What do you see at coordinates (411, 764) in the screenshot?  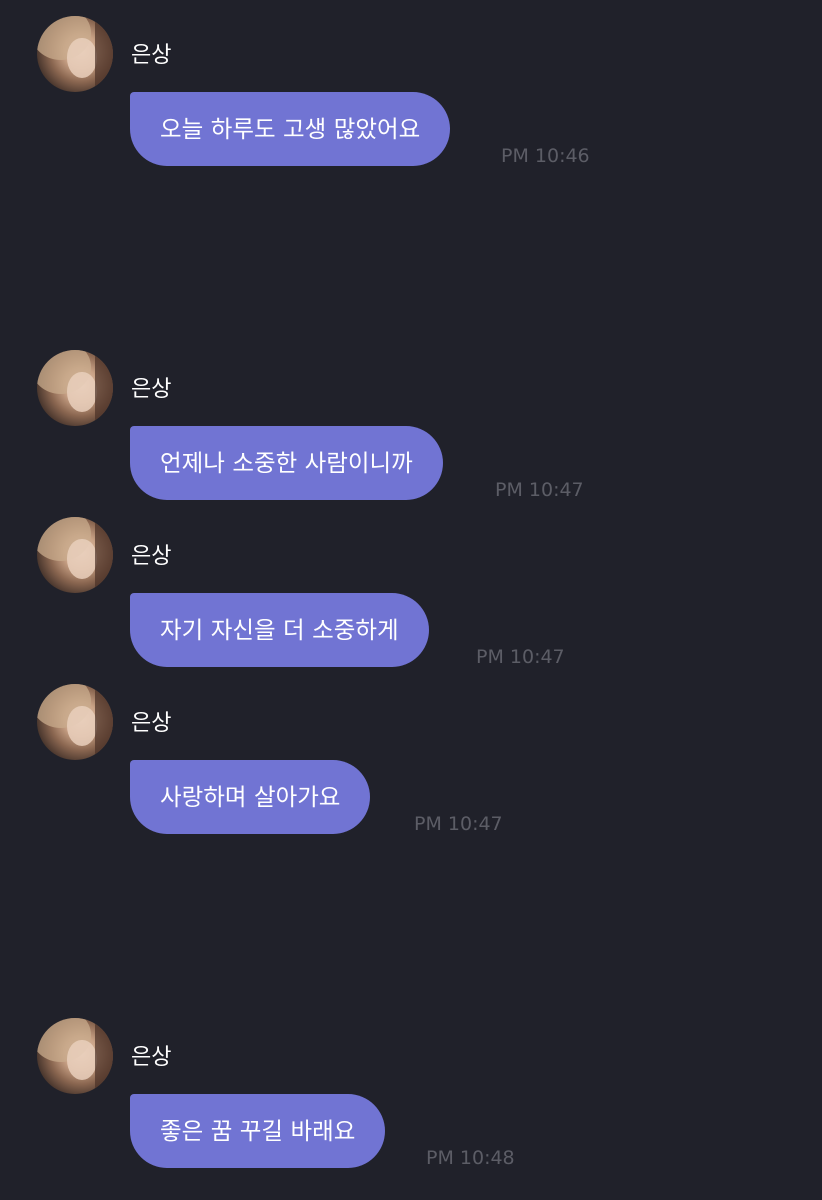 I see `message-group: 은상 사랑하며 살아가요 PM 10:47` at bounding box center [411, 764].